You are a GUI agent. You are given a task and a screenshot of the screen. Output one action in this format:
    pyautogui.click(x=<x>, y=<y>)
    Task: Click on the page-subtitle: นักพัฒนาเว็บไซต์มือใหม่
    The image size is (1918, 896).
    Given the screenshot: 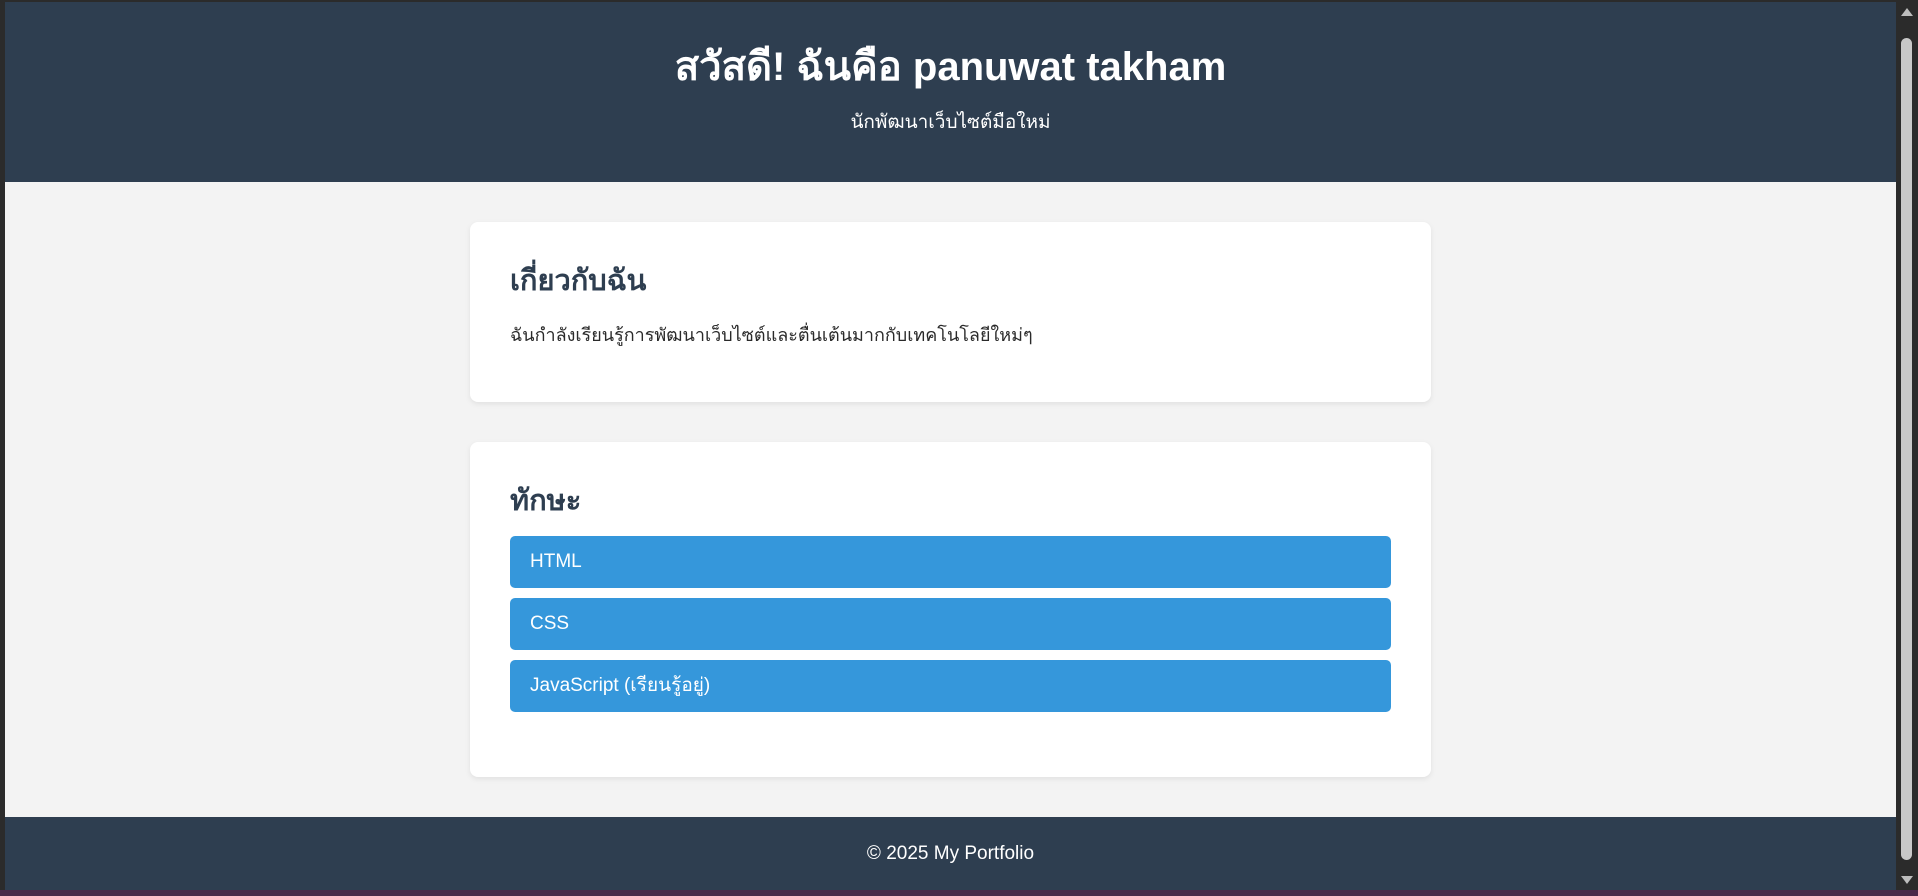 What is the action you would take?
    pyautogui.click(x=950, y=122)
    